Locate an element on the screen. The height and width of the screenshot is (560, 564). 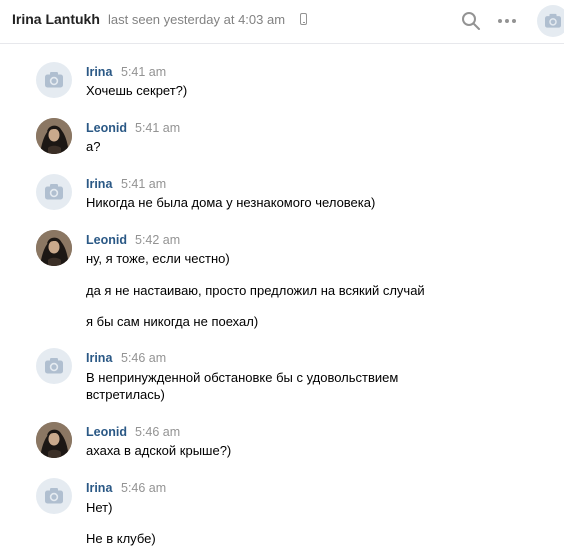
message-text: Нет) is located at coordinates (99, 507).